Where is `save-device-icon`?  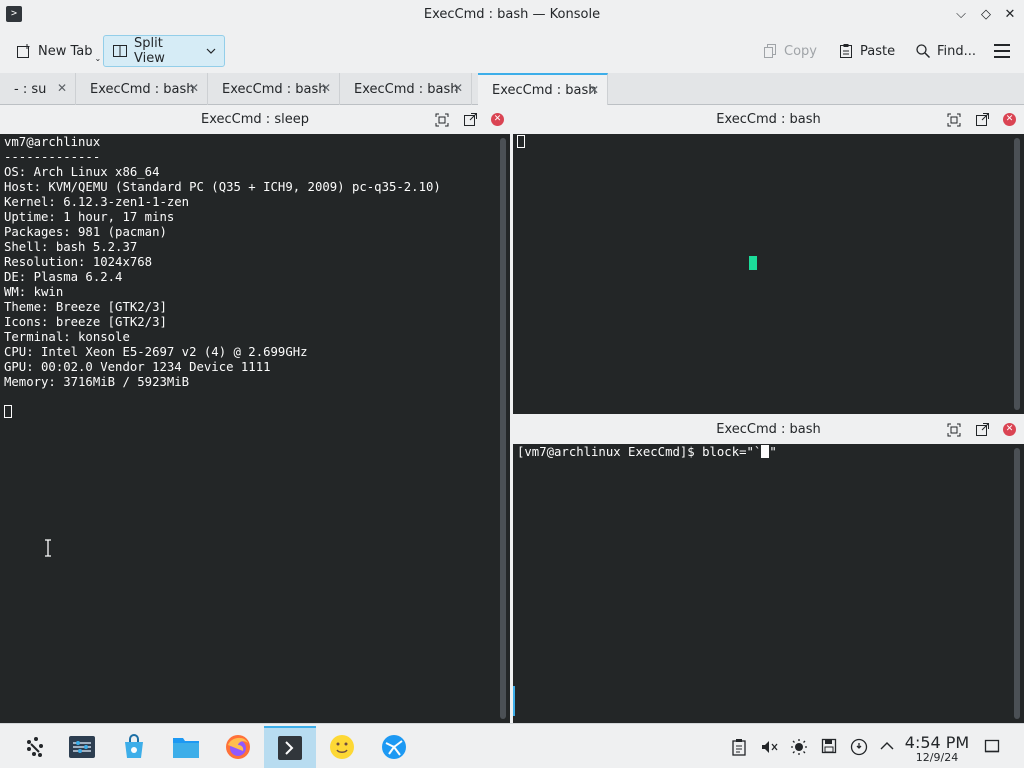
save-device-icon is located at coordinates (829, 747).